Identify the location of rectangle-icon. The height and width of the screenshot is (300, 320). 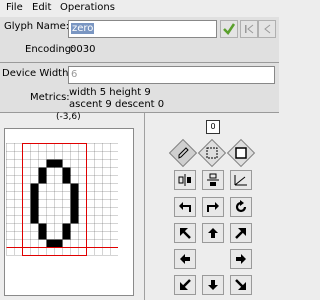
(241, 153).